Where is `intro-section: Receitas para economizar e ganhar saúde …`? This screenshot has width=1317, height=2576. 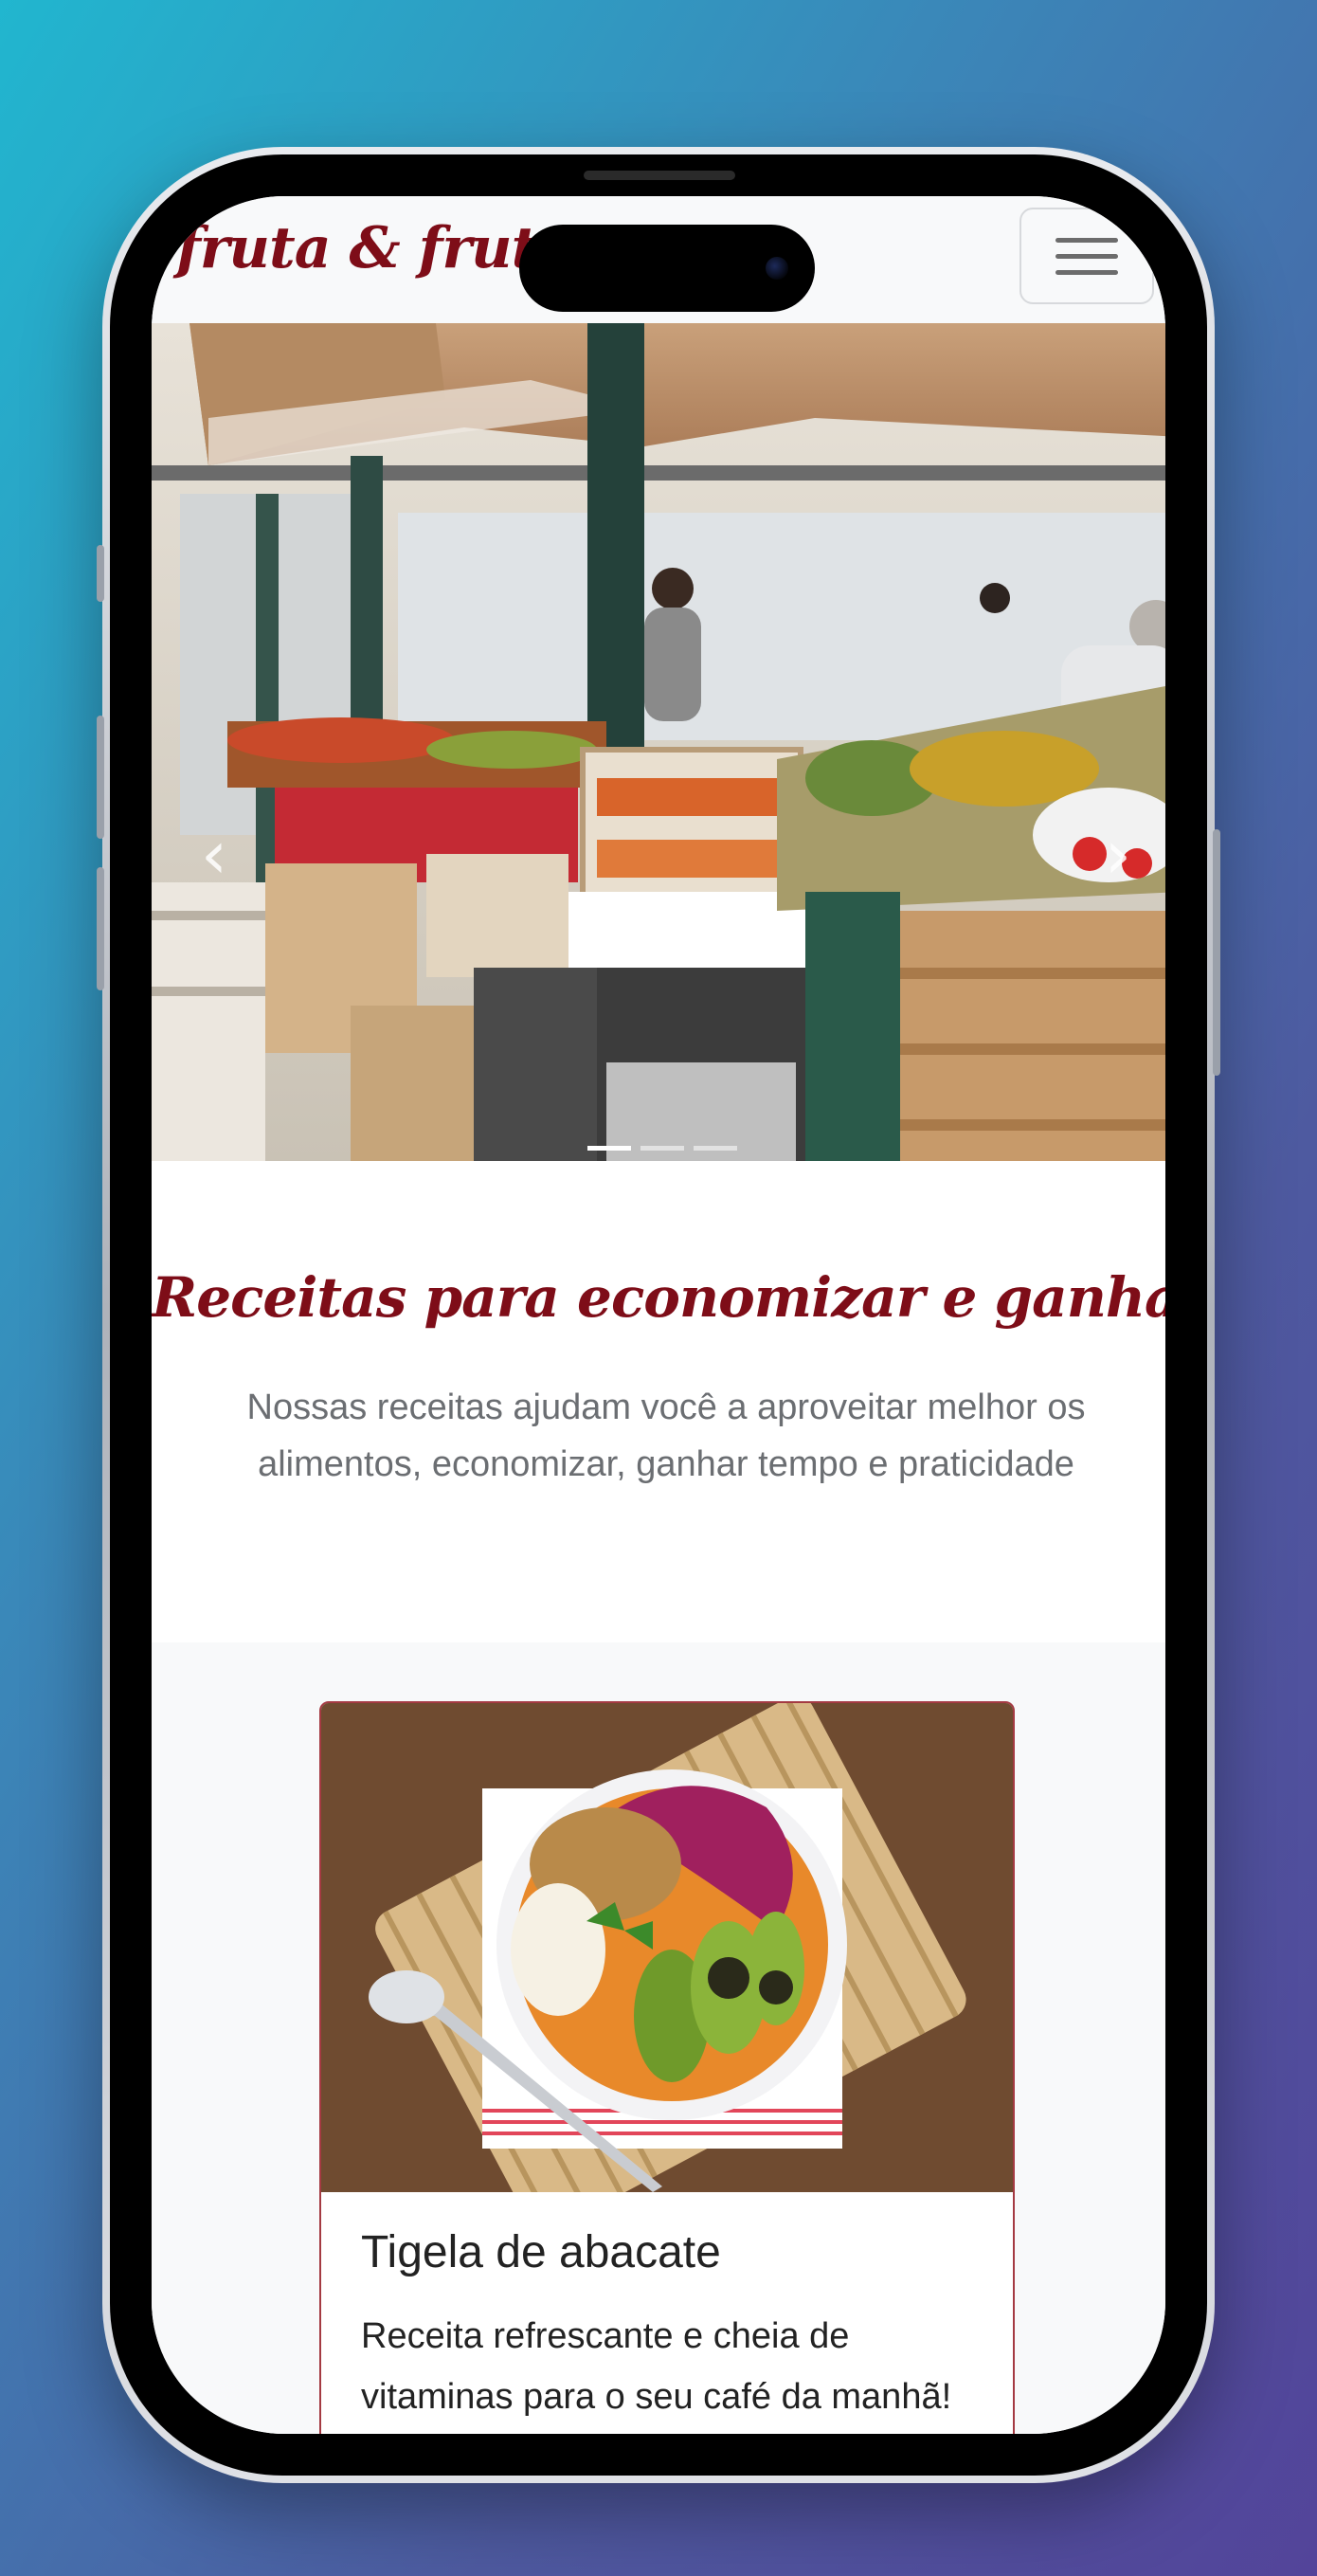
intro-section: Receitas para economizar e ganhar saúde … is located at coordinates (658, 1401).